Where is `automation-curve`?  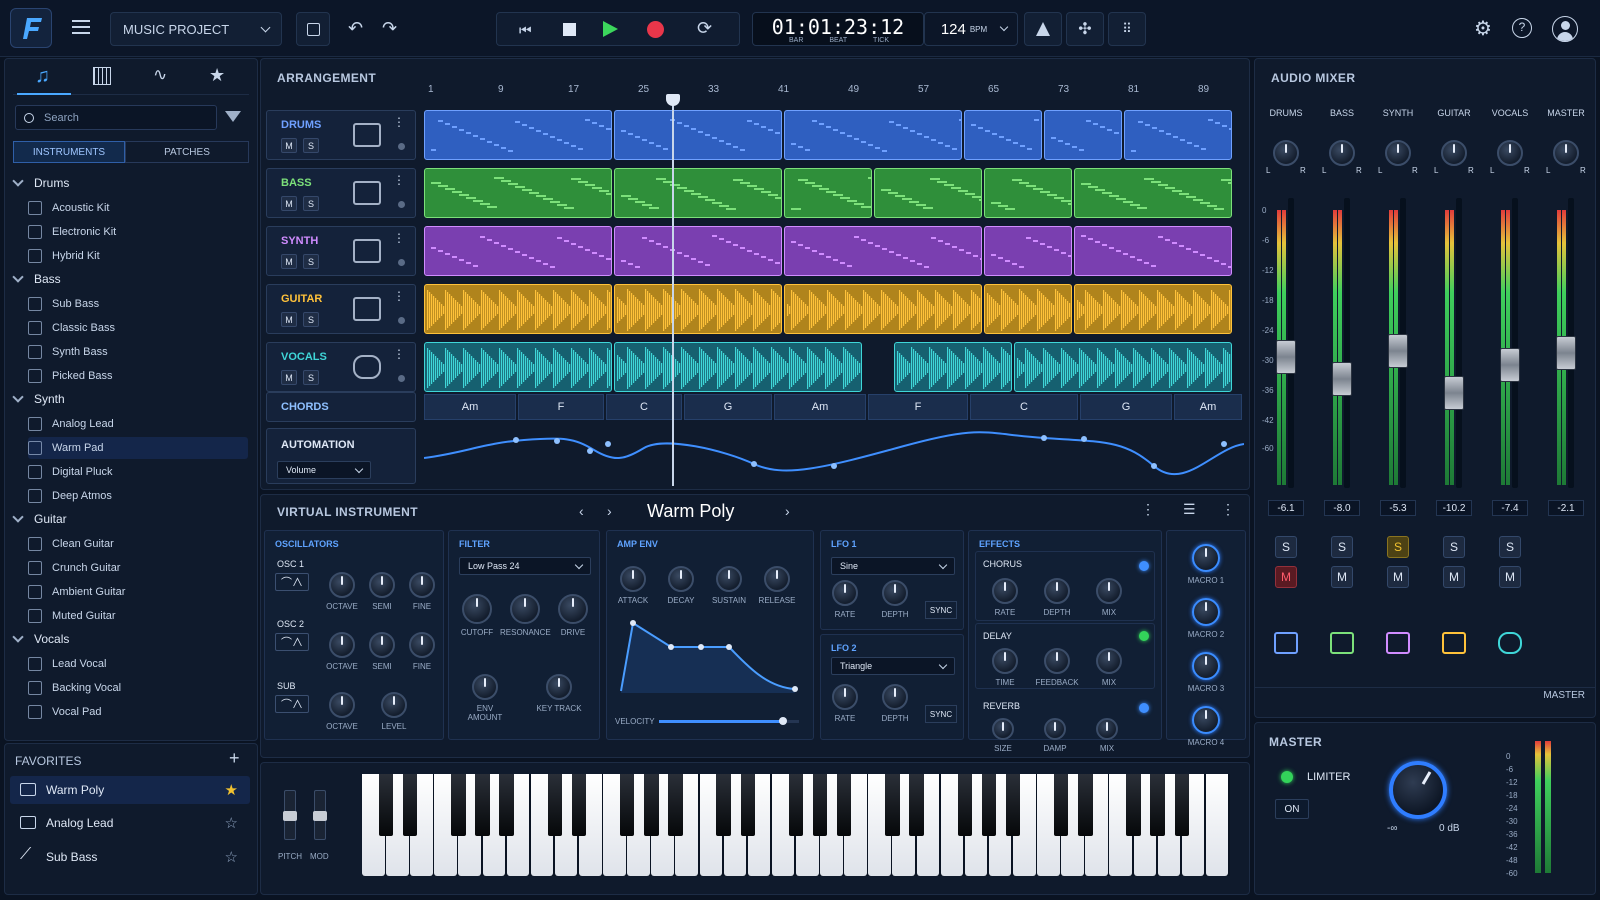
automation-curve is located at coordinates (834, 456).